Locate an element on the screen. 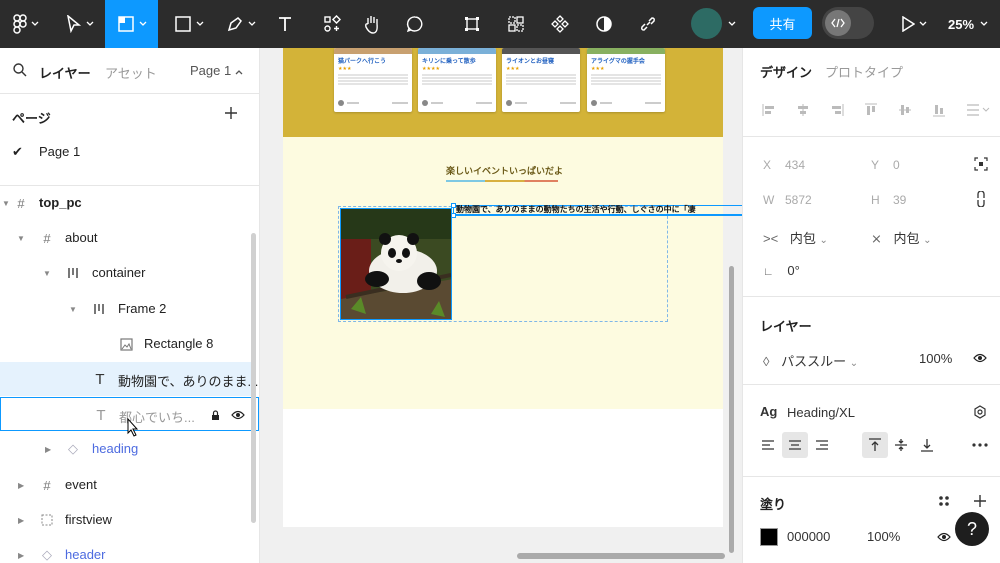 This screenshot has width=1000, height=563. zoom-level: 25% is located at coordinates (968, 24).